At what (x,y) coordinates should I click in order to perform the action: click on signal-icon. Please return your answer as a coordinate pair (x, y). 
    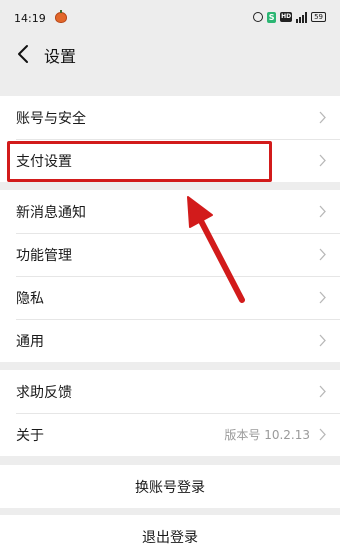
    Looking at the image, I should click on (302, 17).